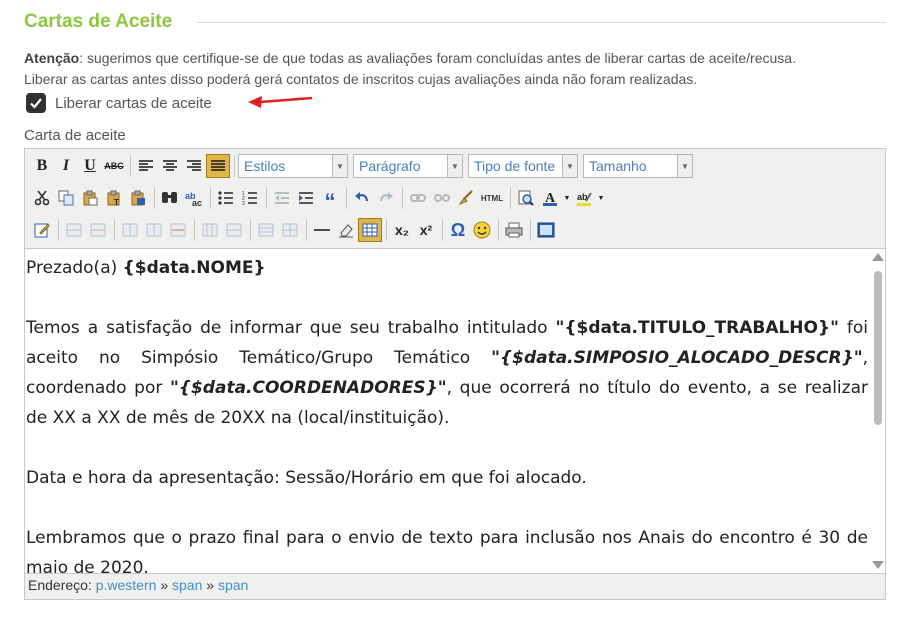 This screenshot has height=623, width=900. I want to click on toolbar-row-2: T ab ac 123 “ HTML A ▼ ab ▼, so click(319, 199).